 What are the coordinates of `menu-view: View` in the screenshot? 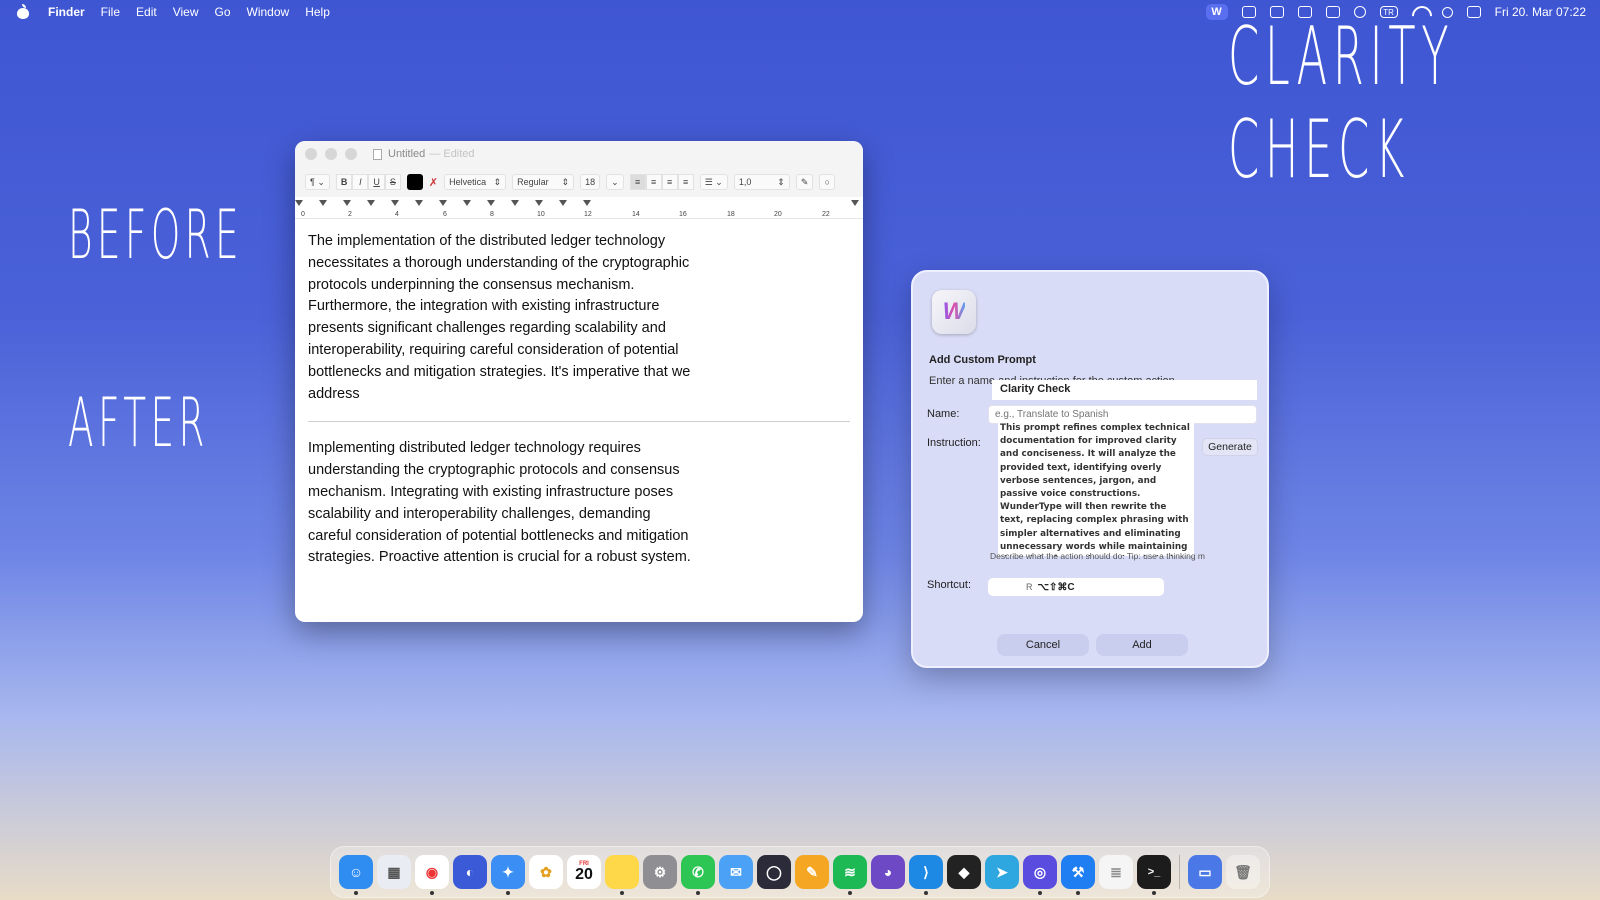 It's located at (186, 12).